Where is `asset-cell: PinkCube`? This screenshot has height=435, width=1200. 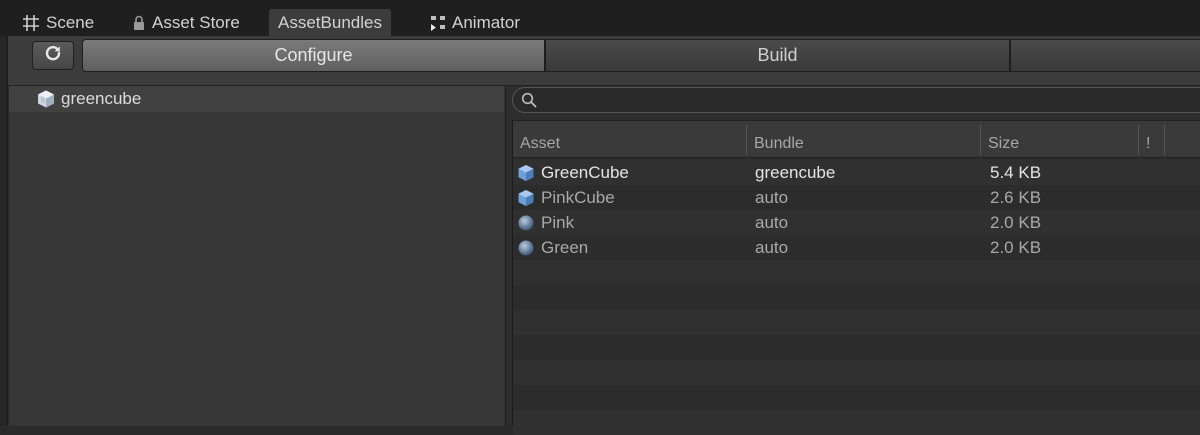 asset-cell: PinkCube is located at coordinates (566, 198).